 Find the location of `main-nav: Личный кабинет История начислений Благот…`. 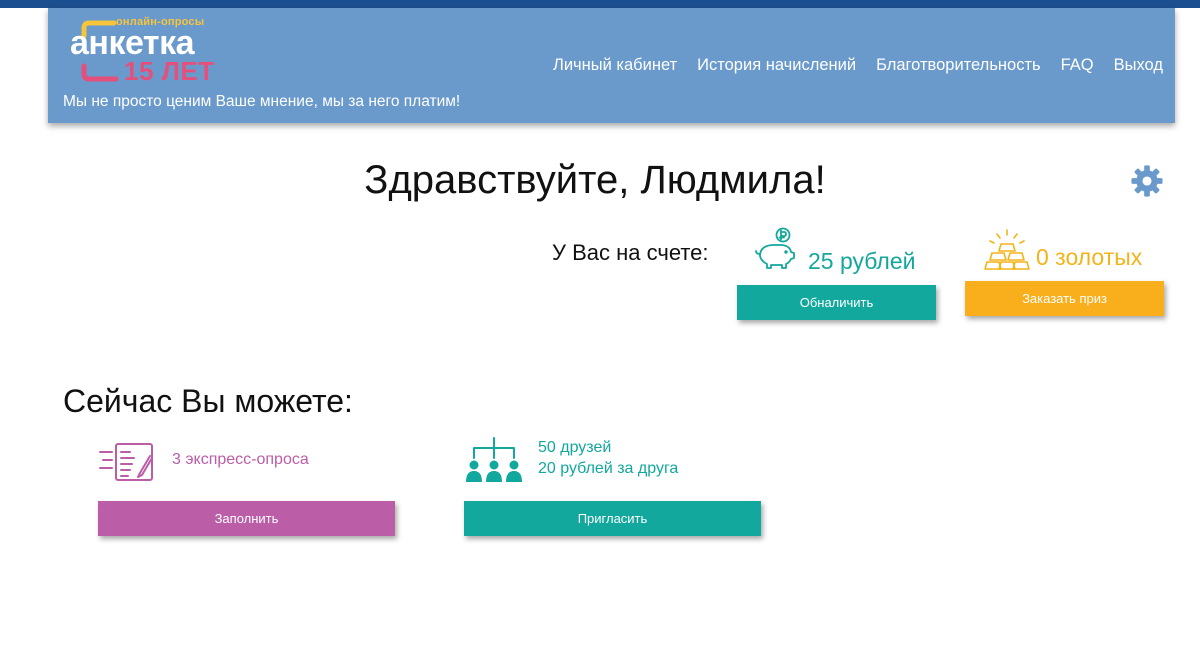

main-nav: Личный кабинет История начислений Благот… is located at coordinates (858, 65).